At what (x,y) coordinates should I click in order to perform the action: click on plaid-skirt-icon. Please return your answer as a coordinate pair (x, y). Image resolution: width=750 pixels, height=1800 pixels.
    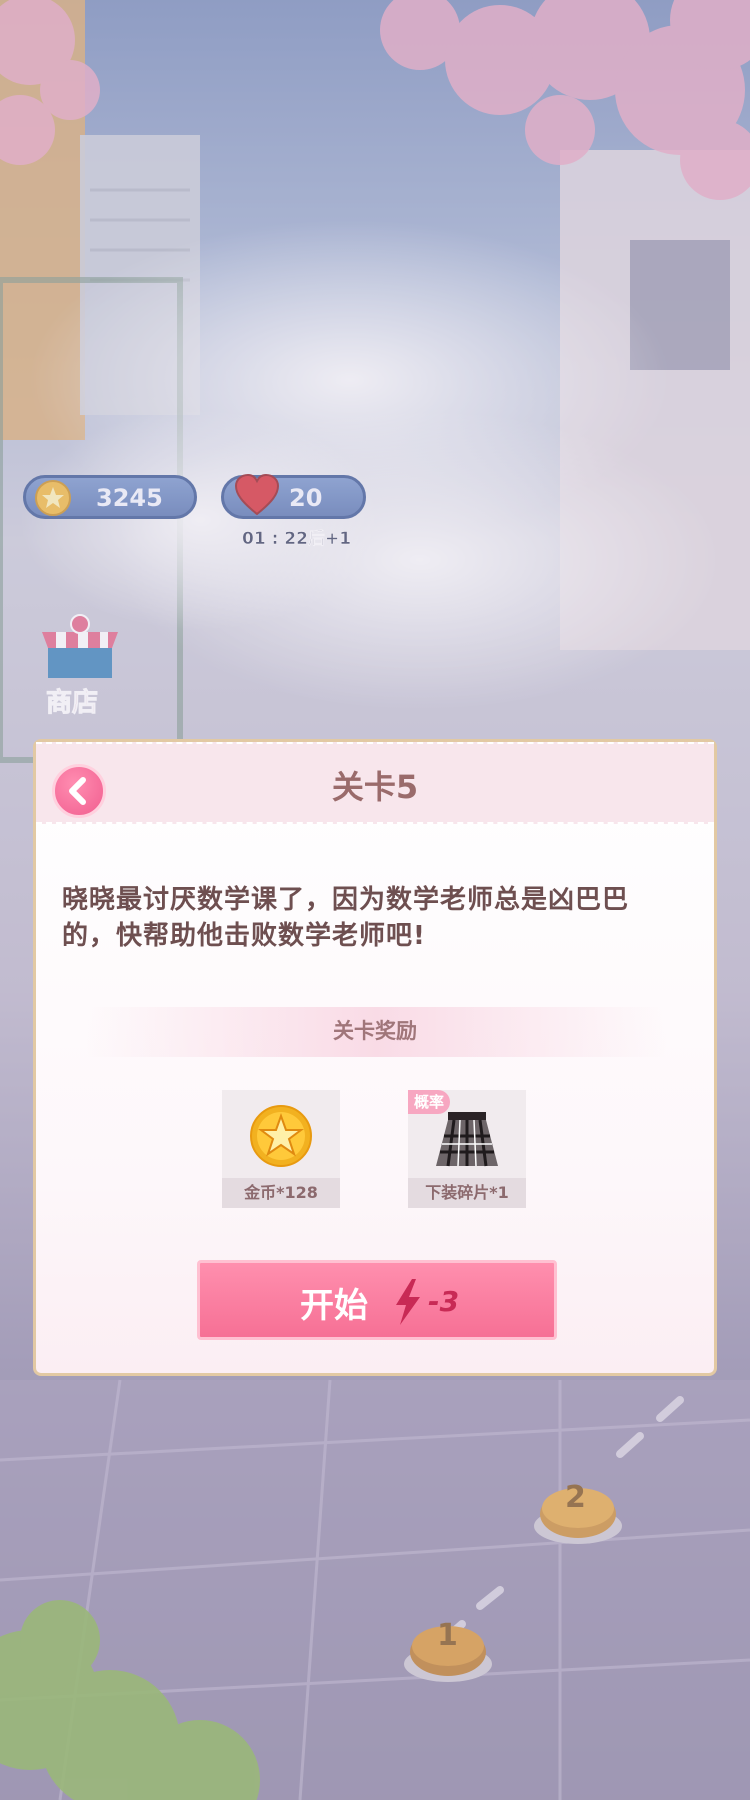
    Looking at the image, I should click on (467, 1139).